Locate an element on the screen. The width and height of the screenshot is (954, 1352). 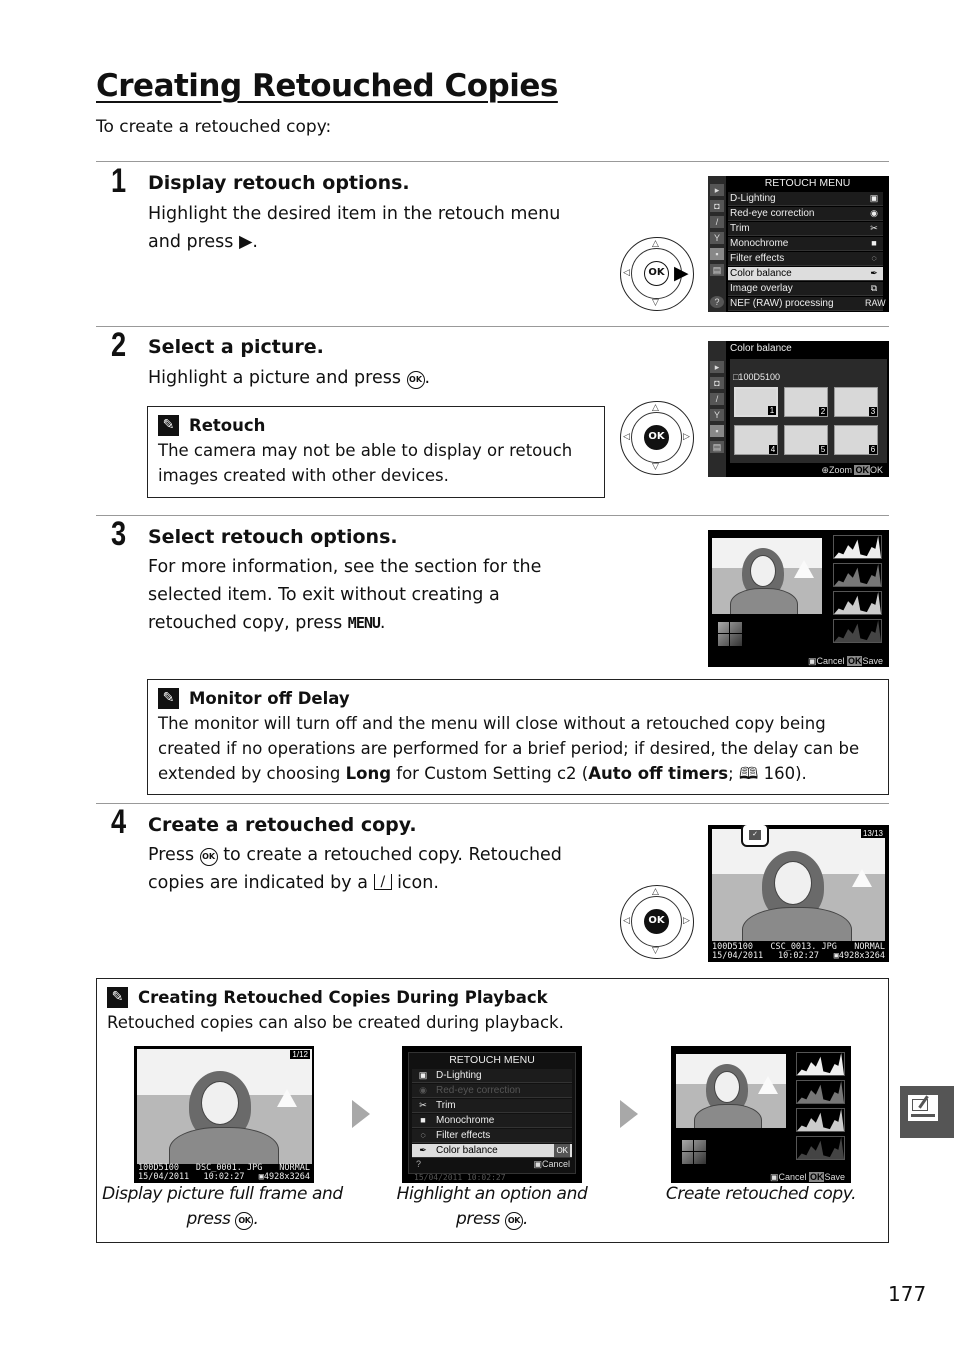
menu-title: RETOUCH MENU is located at coordinates (492, 1060).